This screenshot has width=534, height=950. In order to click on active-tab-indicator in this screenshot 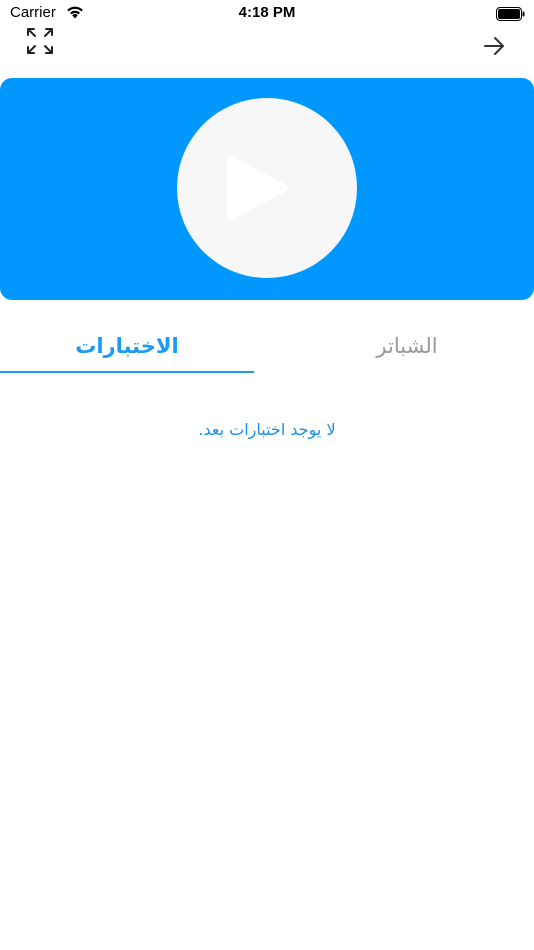, I will do `click(127, 372)`.